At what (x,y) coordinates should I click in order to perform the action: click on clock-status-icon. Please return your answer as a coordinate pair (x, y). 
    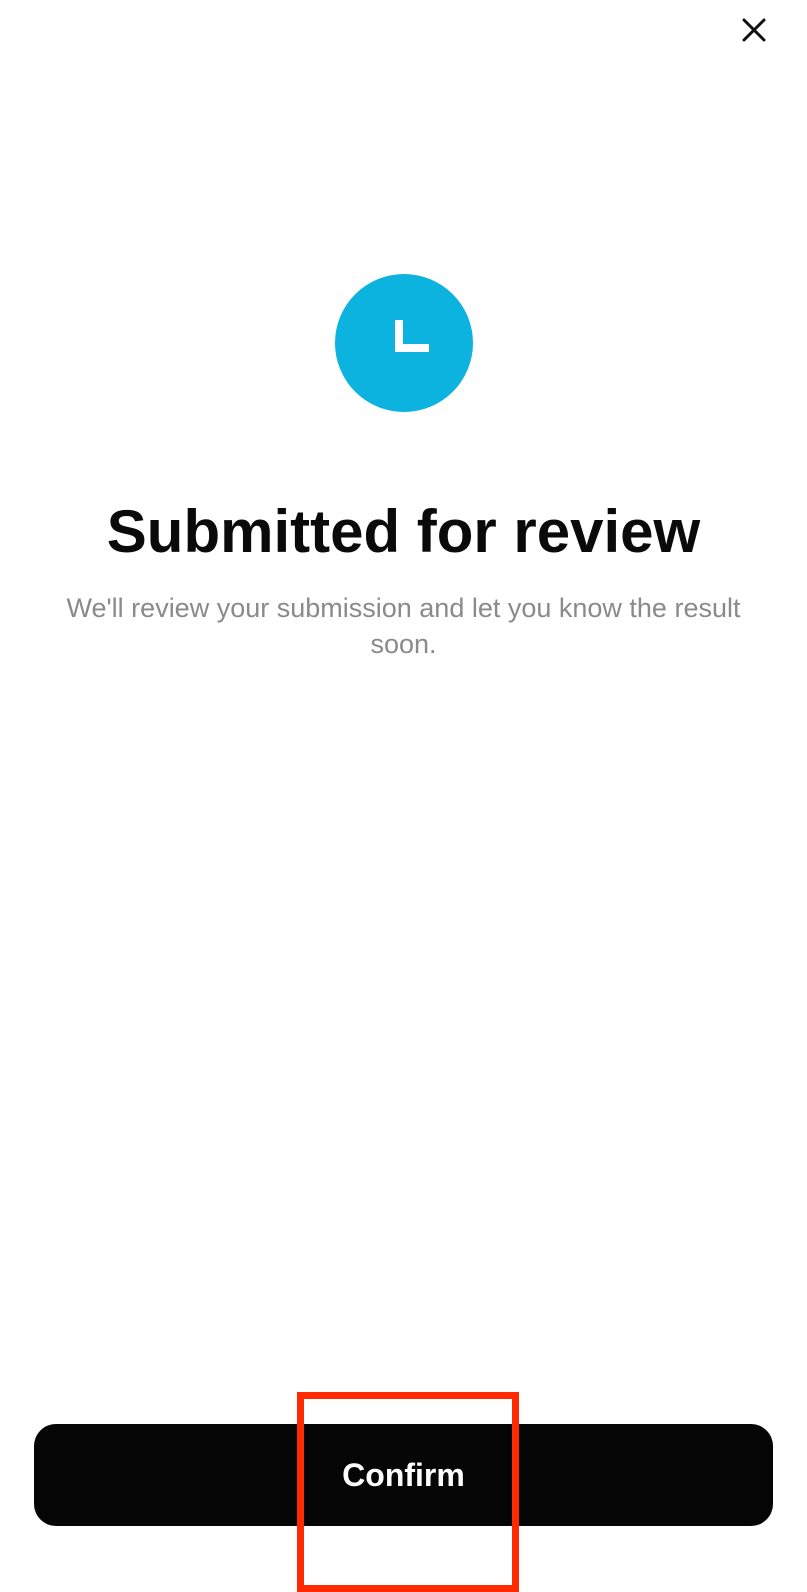
    Looking at the image, I should click on (404, 343).